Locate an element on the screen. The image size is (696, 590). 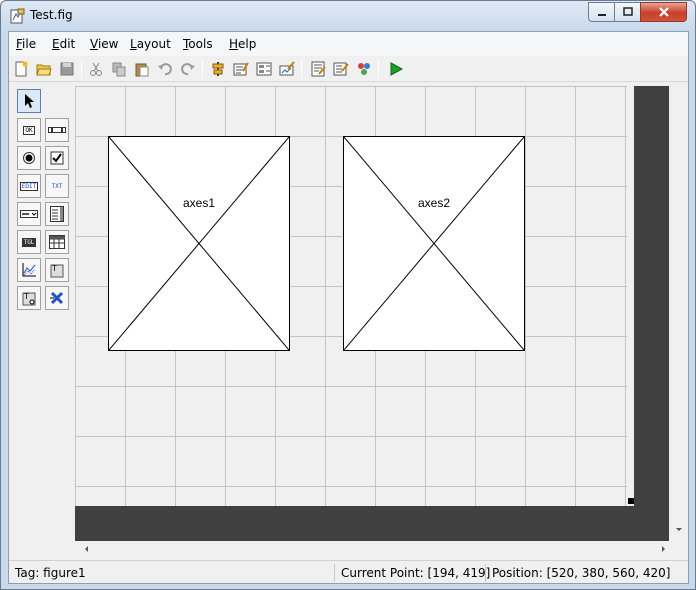
popup-menu-tool is located at coordinates (29, 214).